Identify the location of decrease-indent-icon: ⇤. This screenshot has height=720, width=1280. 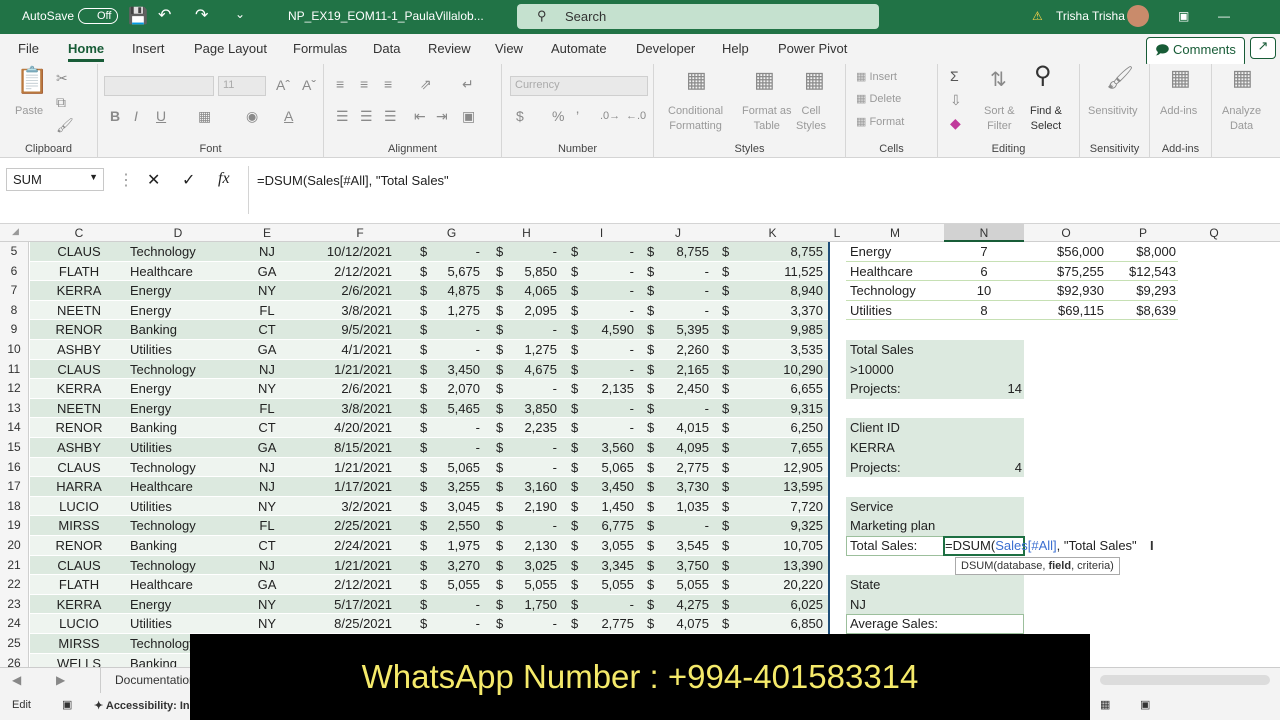
(420, 116).